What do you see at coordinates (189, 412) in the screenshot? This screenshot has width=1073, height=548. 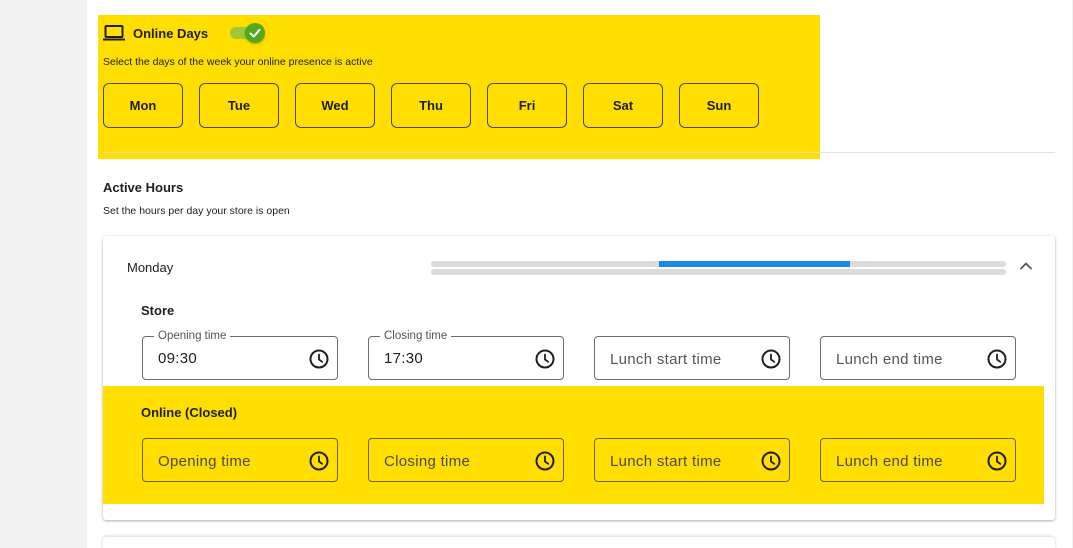 I see `online-label: Online (Closed)` at bounding box center [189, 412].